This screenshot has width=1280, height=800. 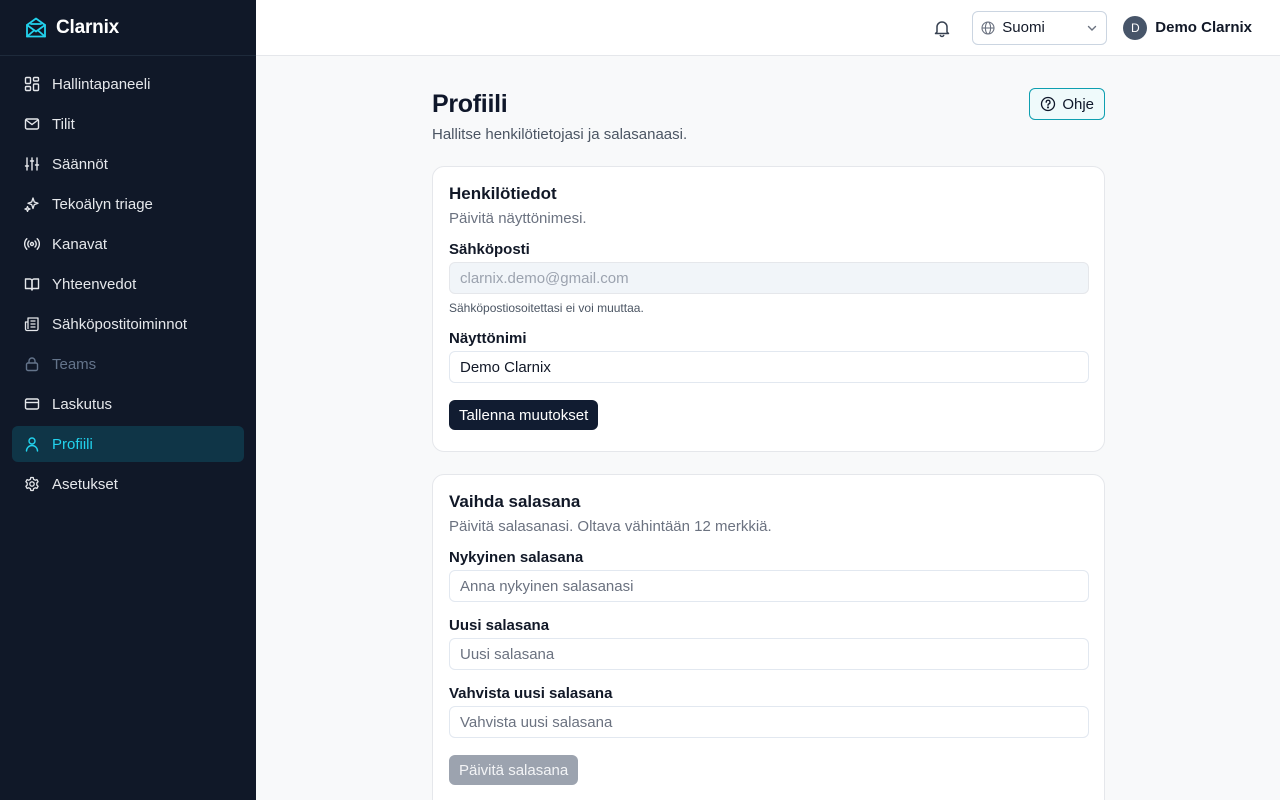 What do you see at coordinates (36, 28) in the screenshot?
I see `envelope-logo-icon` at bounding box center [36, 28].